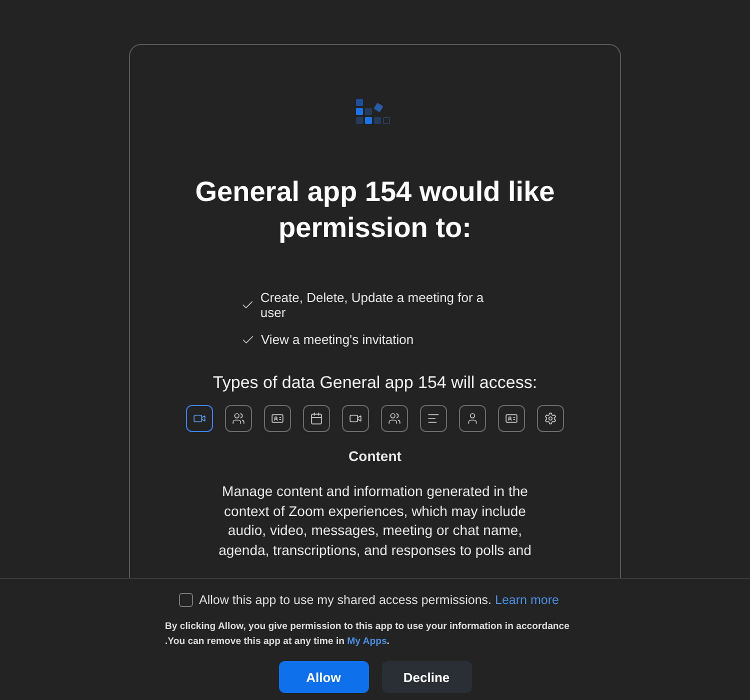  Describe the element at coordinates (375, 456) in the screenshot. I see `data-type-title: Content` at that location.